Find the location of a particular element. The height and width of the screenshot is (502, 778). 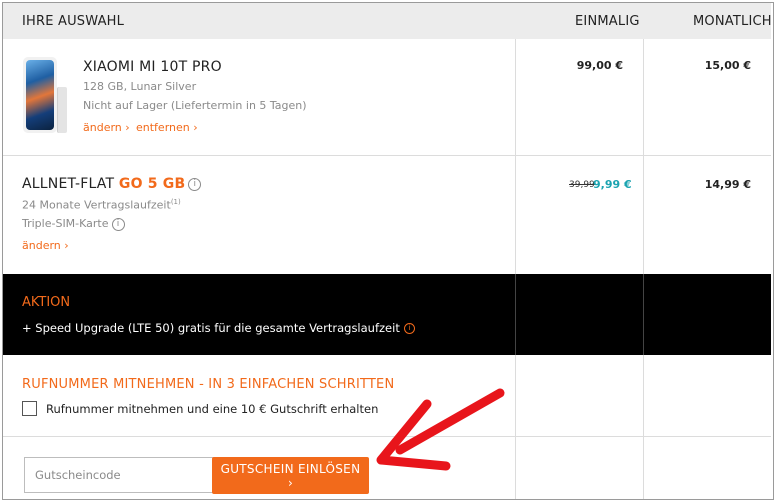

tariff-sim: Triple-SIM-Karte i is located at coordinates (73, 224).